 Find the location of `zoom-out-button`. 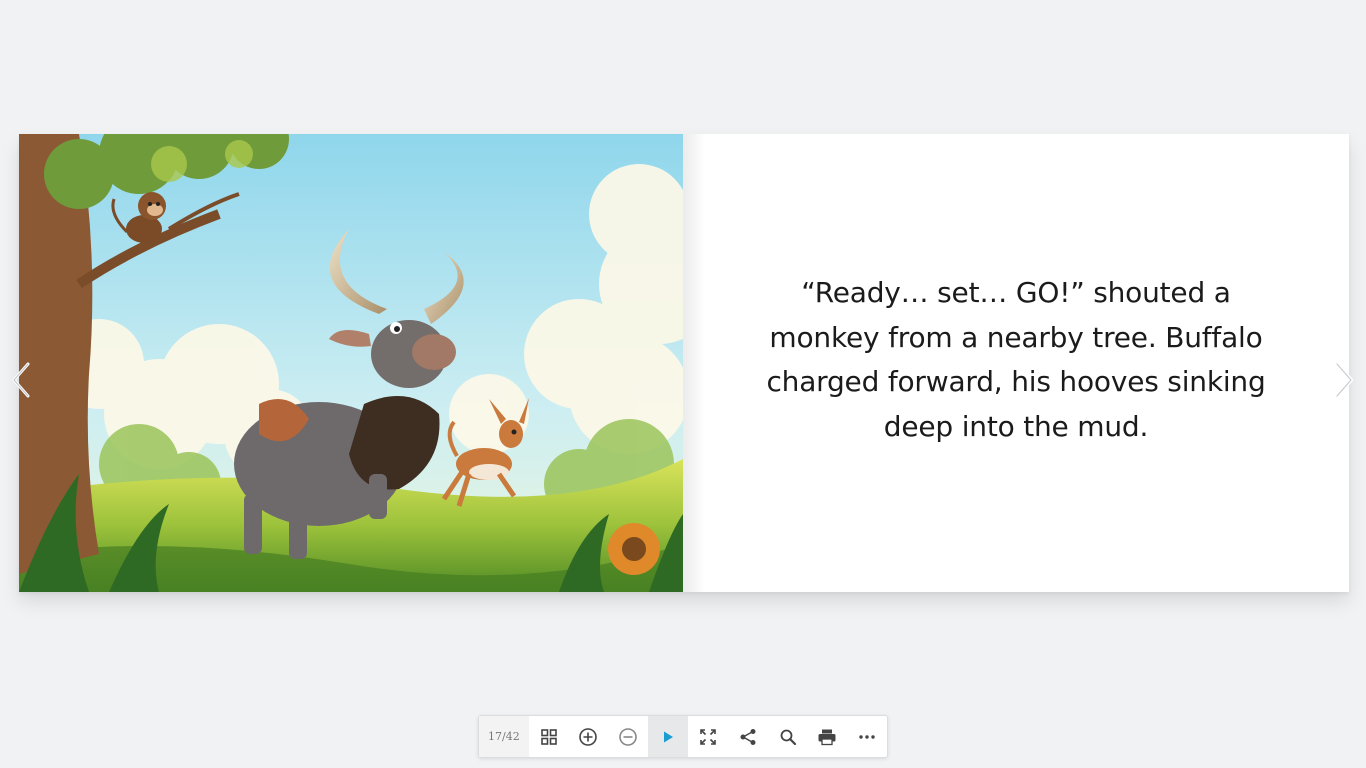

zoom-out-button is located at coordinates (628, 736).